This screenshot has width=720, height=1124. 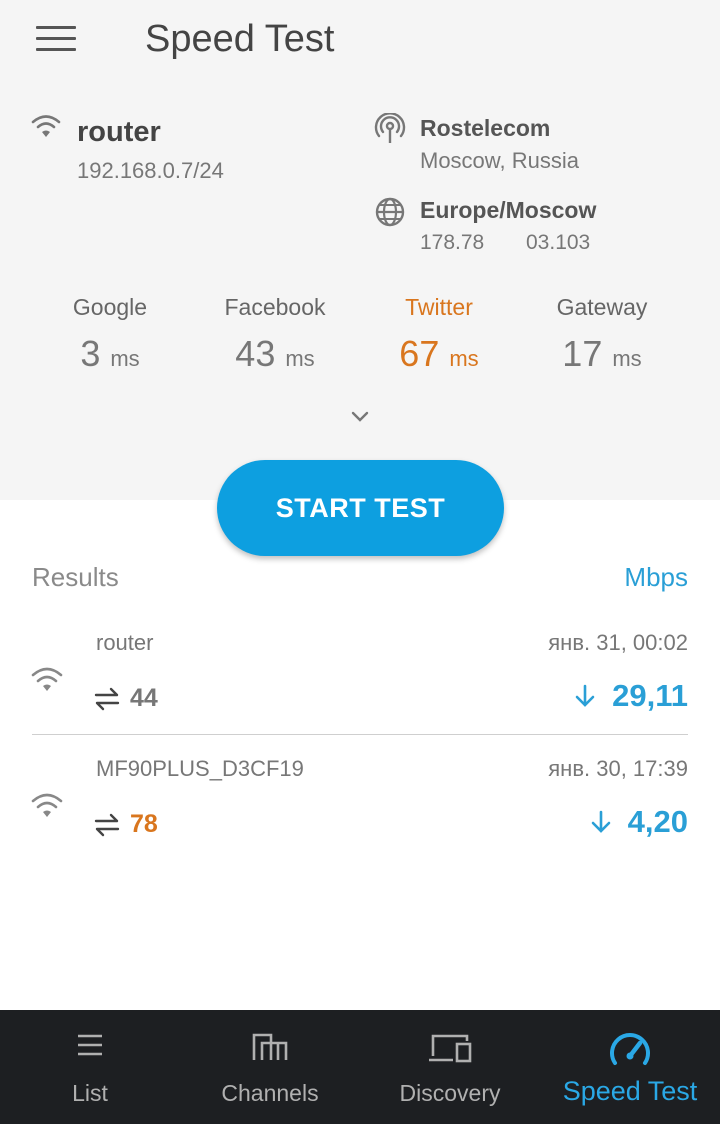 I want to click on ping-value: 17, so click(x=582, y=353).